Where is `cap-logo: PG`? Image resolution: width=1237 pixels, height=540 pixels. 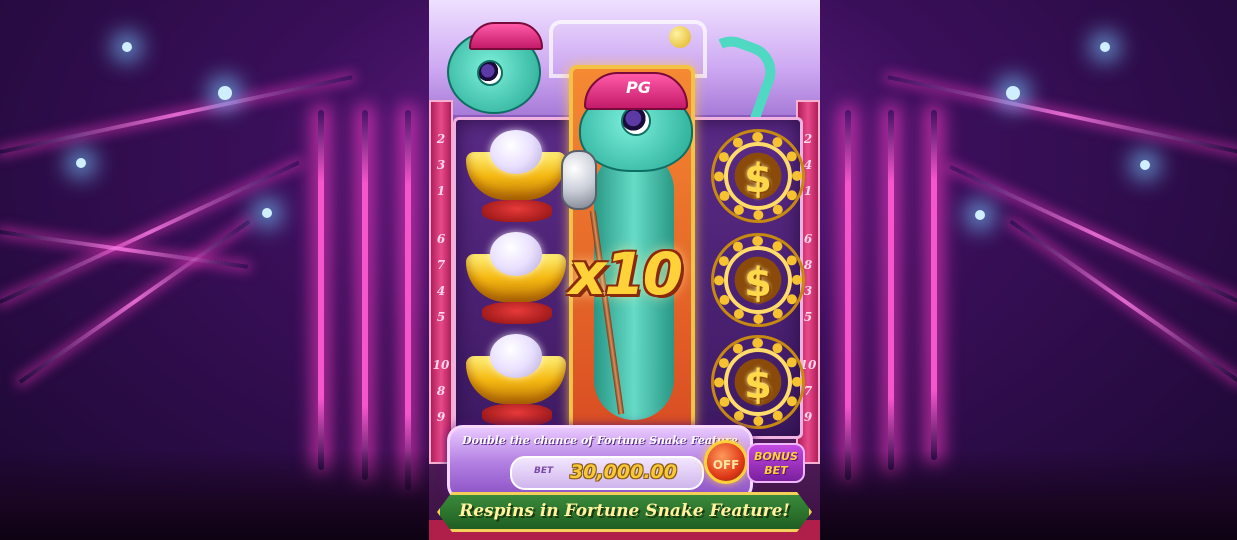
cap-logo: PG is located at coordinates (638, 87).